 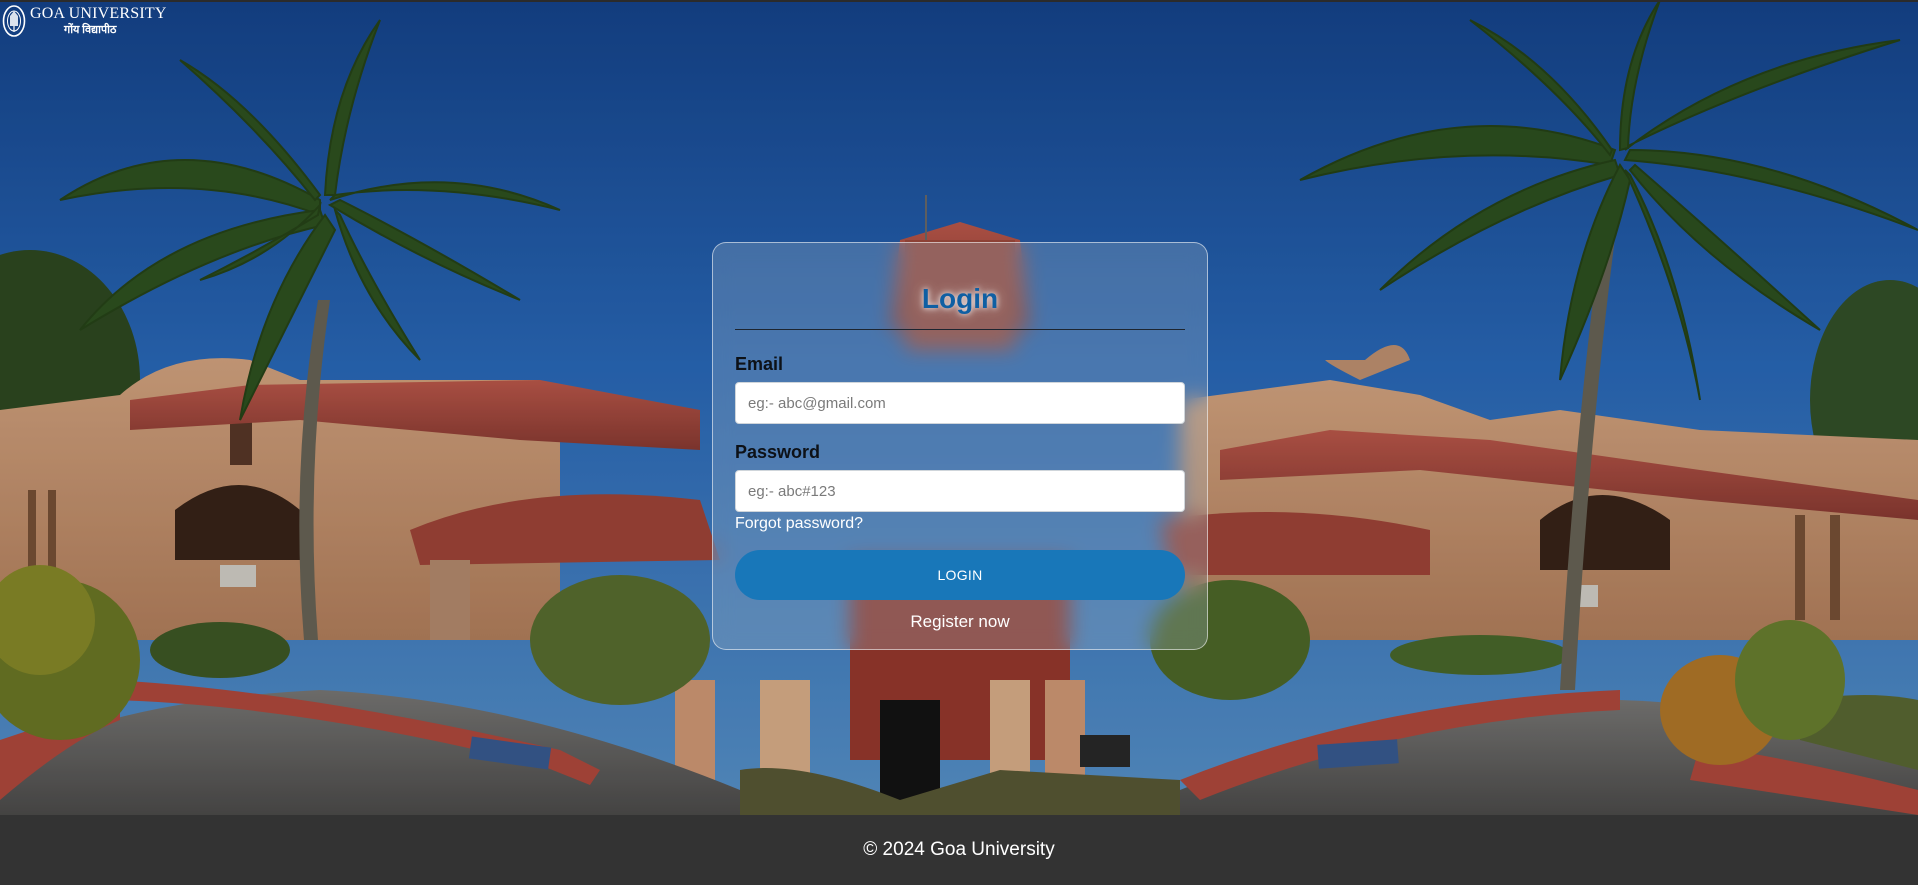 What do you see at coordinates (960, 491) in the screenshot?
I see `password-input` at bounding box center [960, 491].